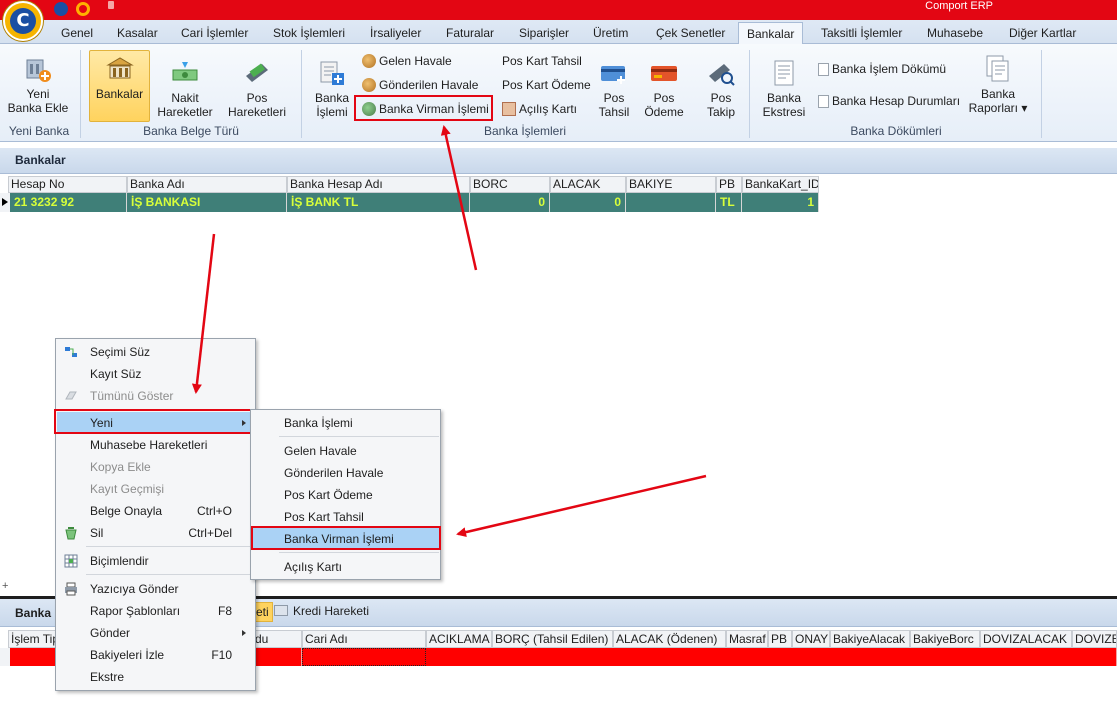  I want to click on annotation-arrow-to-ribbon-virman, so click(459, 198).